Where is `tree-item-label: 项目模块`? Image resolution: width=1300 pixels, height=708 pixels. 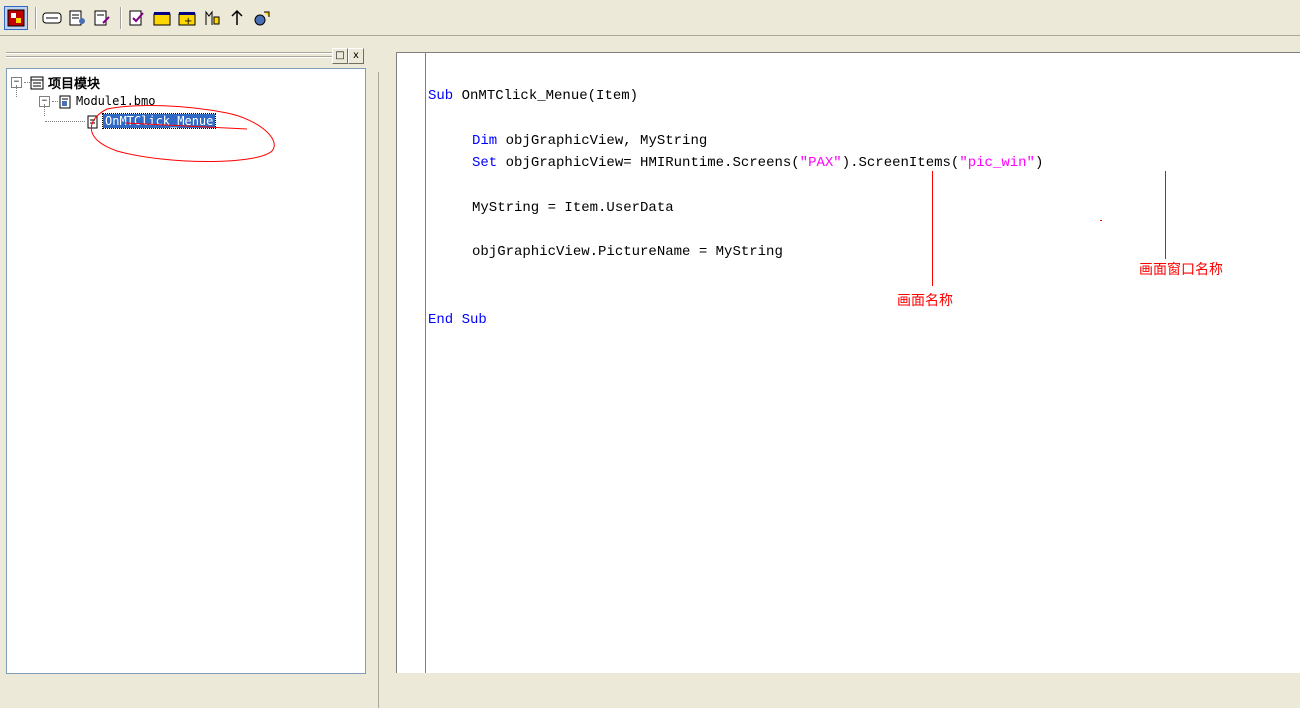 tree-item-label: 项目模块 is located at coordinates (74, 84).